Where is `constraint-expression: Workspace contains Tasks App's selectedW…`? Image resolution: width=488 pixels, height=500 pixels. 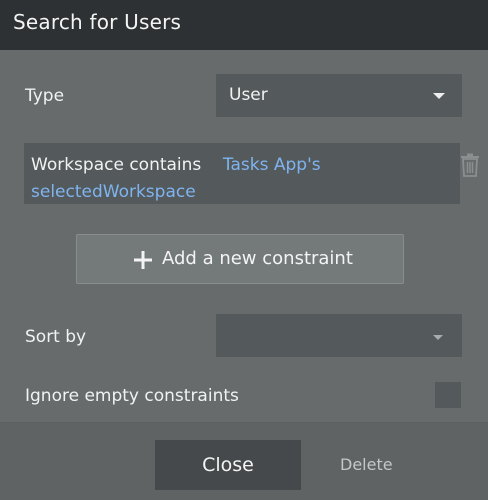
constraint-expression: Workspace contains Tasks App's selectedW… is located at coordinates (241, 179).